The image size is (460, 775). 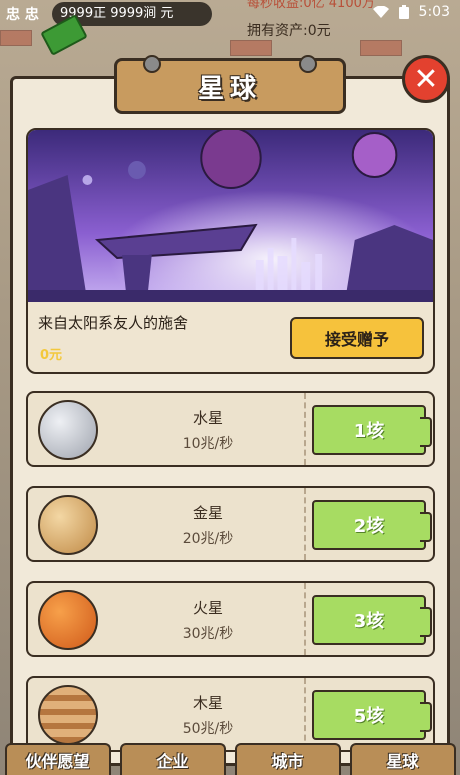 I want to click on app-tag: 忠 忠, so click(x=22, y=15).